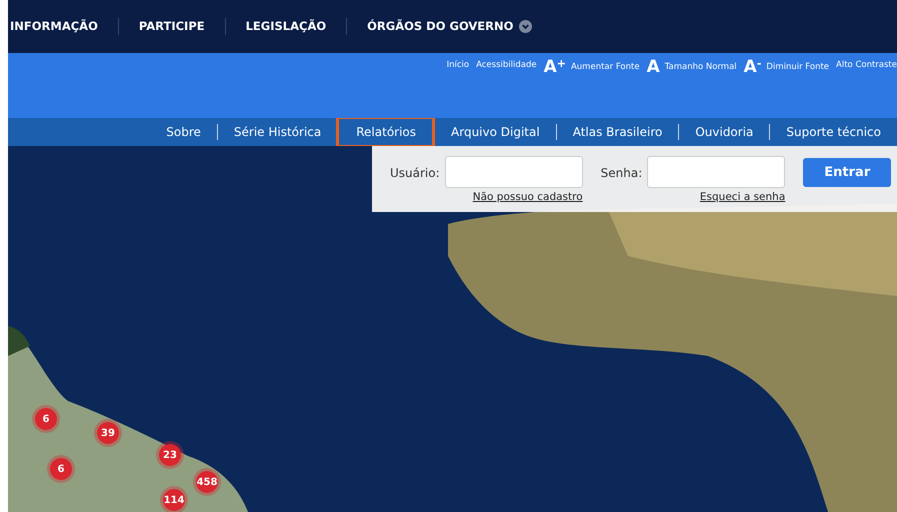 This screenshot has width=897, height=512. I want to click on font-size-link: Aumentar Fonte, so click(605, 67).